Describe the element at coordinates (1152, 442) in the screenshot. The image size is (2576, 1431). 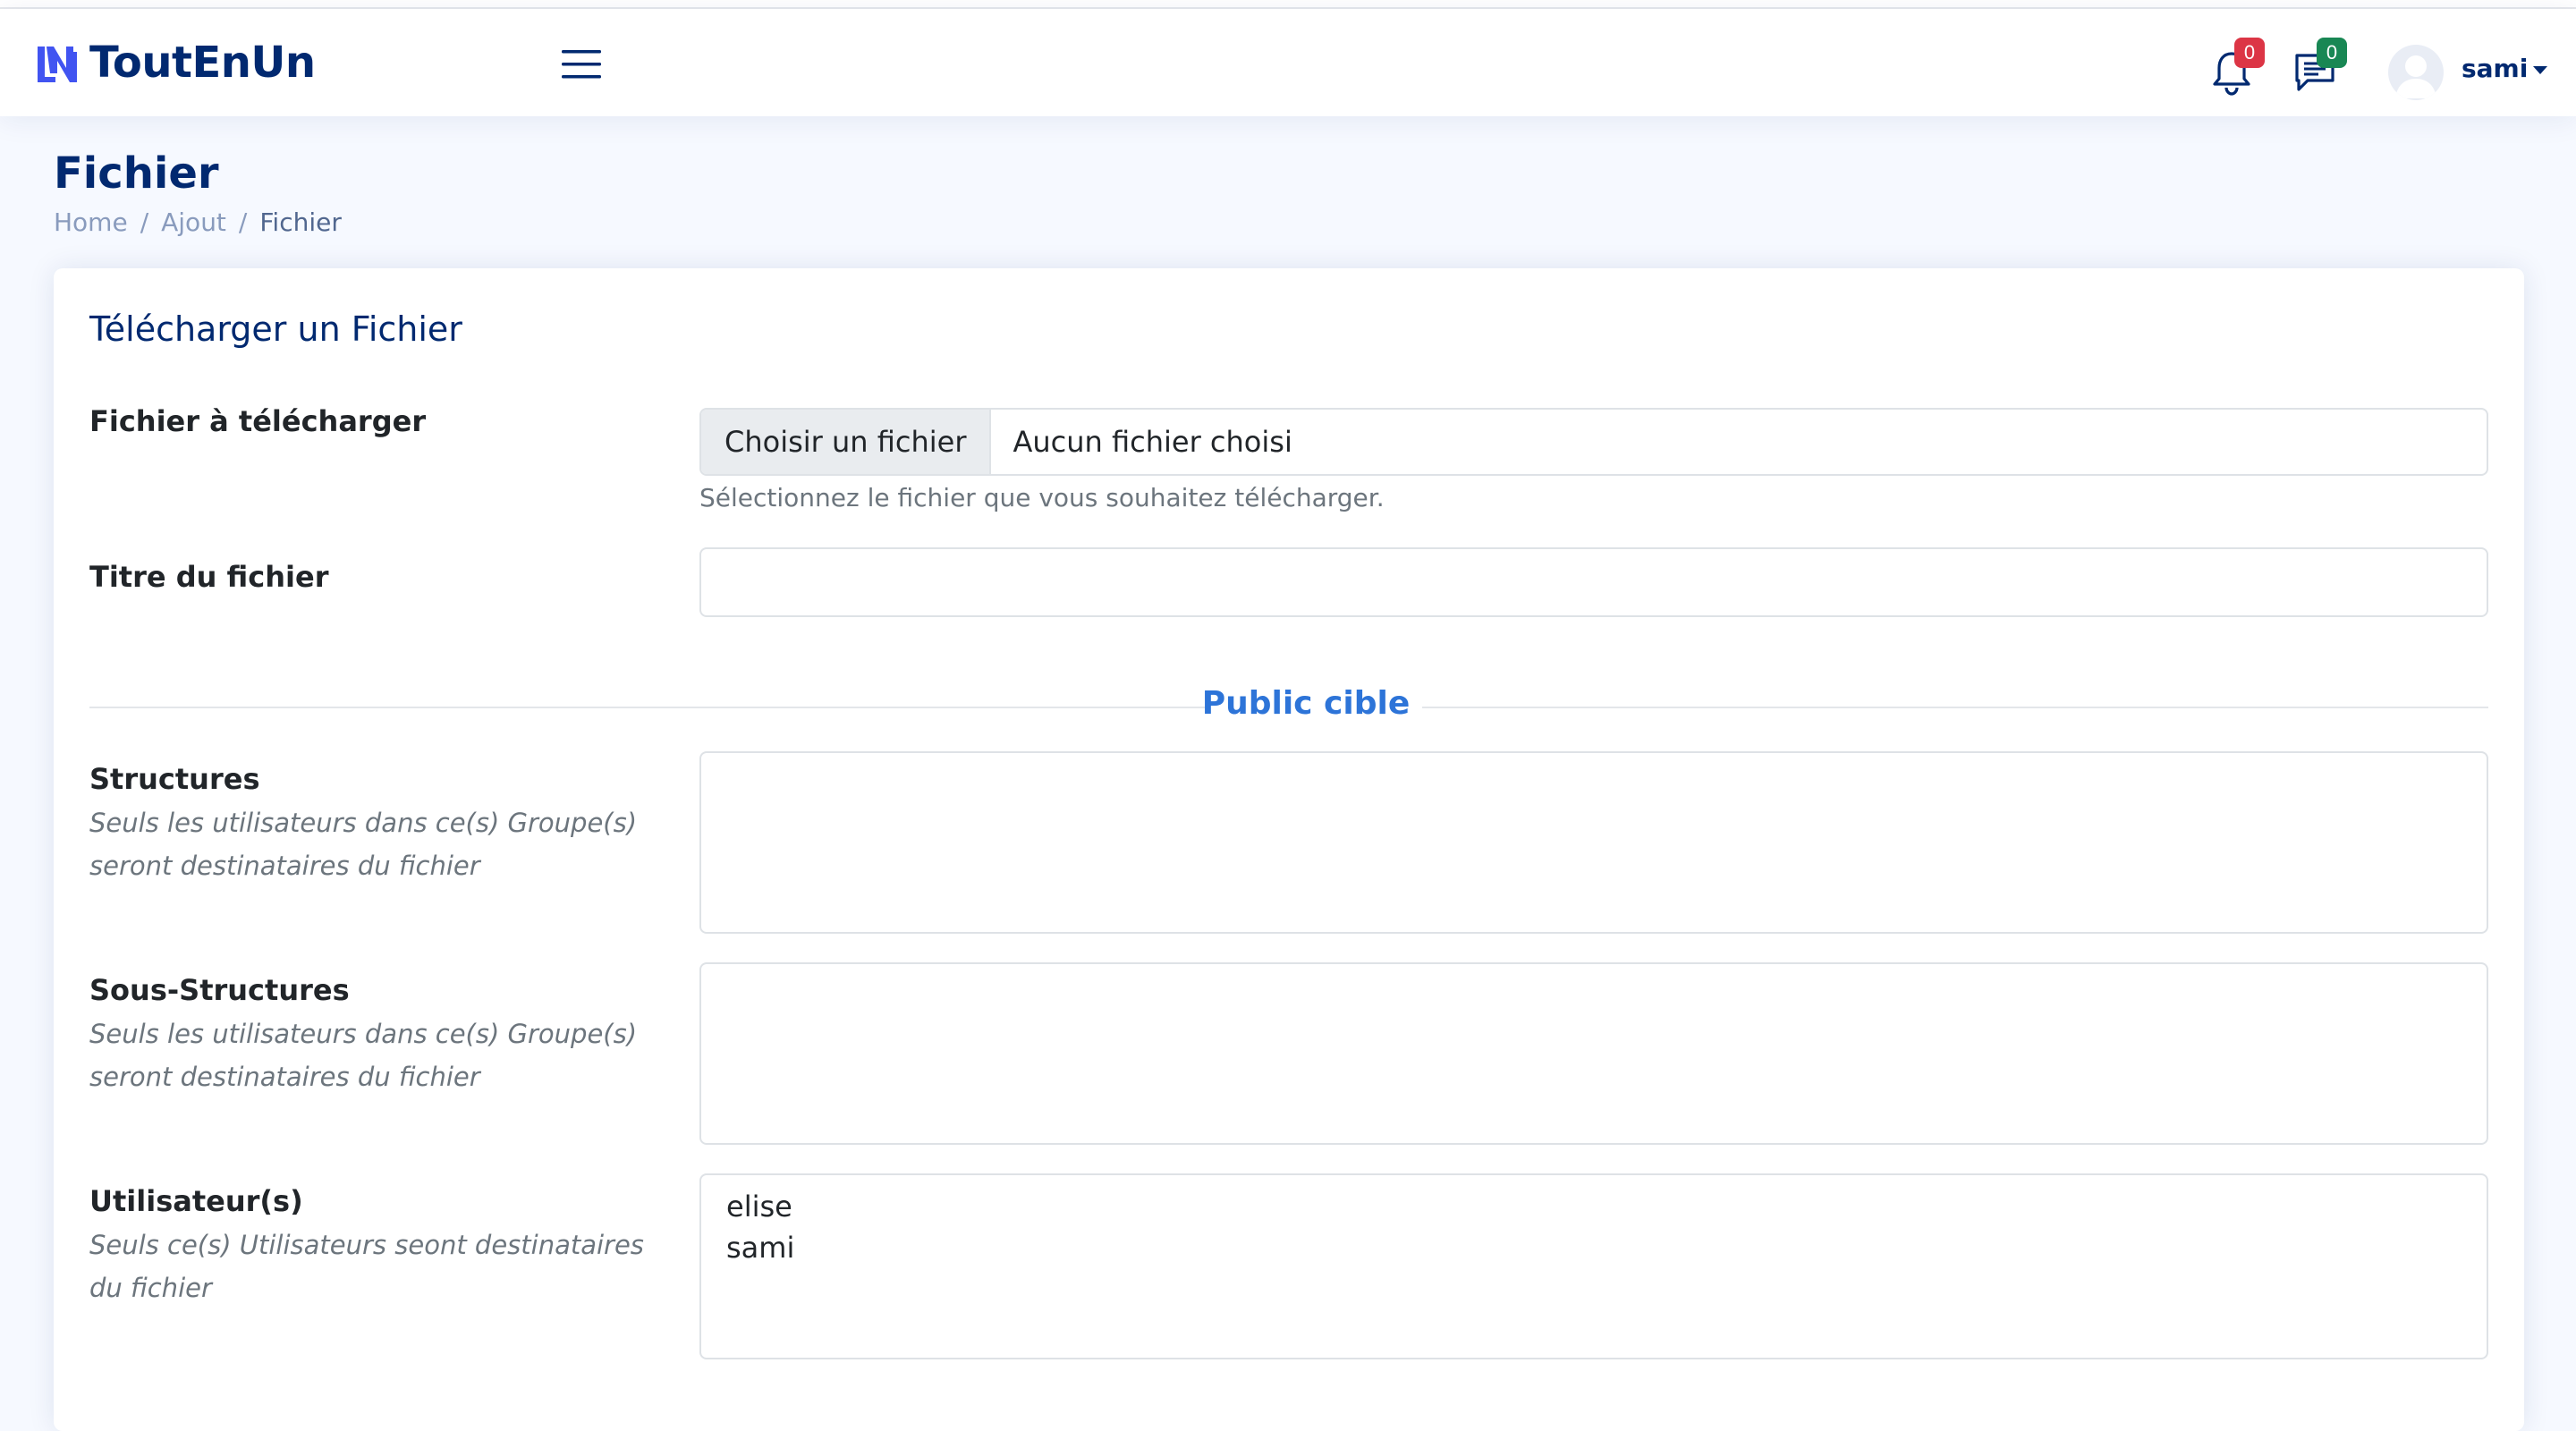
I see `file-status: Aucun fichier choisi` at that location.